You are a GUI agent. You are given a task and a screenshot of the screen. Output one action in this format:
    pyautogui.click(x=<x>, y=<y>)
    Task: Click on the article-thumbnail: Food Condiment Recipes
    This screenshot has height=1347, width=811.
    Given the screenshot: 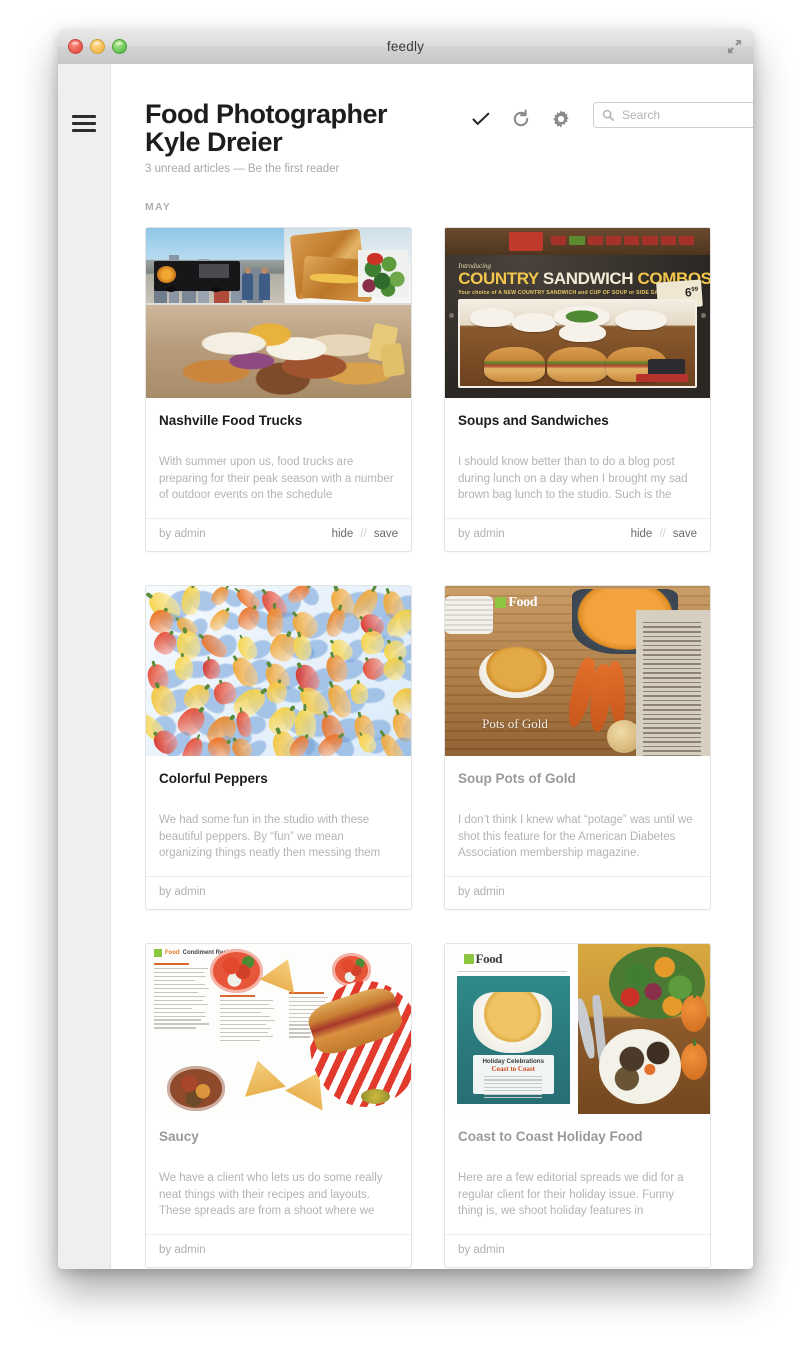 What is the action you would take?
    pyautogui.click(x=278, y=1029)
    